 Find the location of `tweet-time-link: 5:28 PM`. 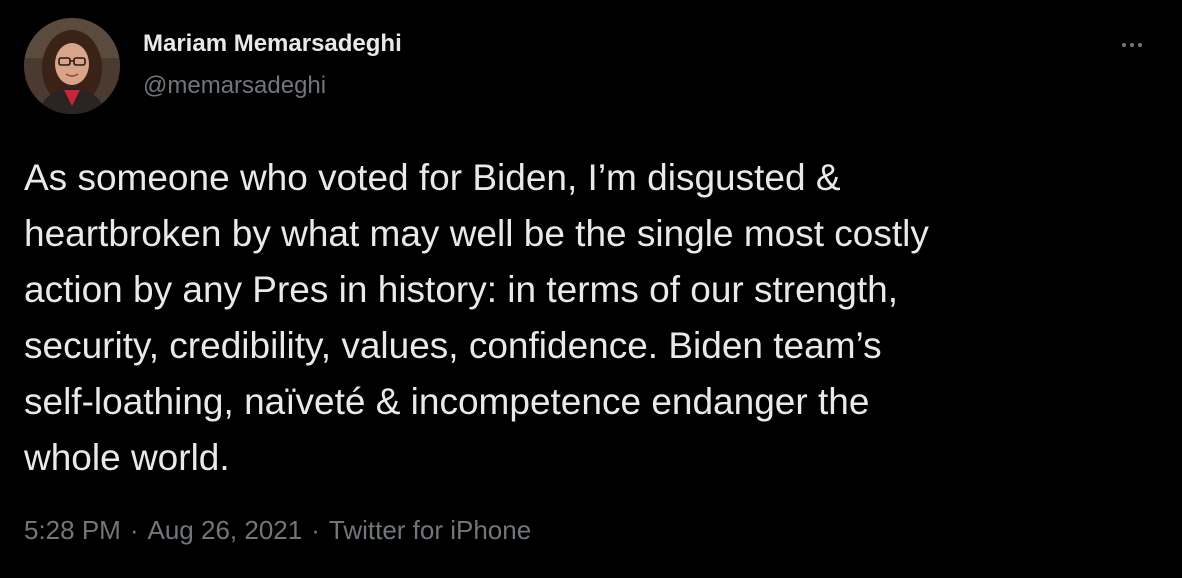

tweet-time-link: 5:28 PM is located at coordinates (72, 530).